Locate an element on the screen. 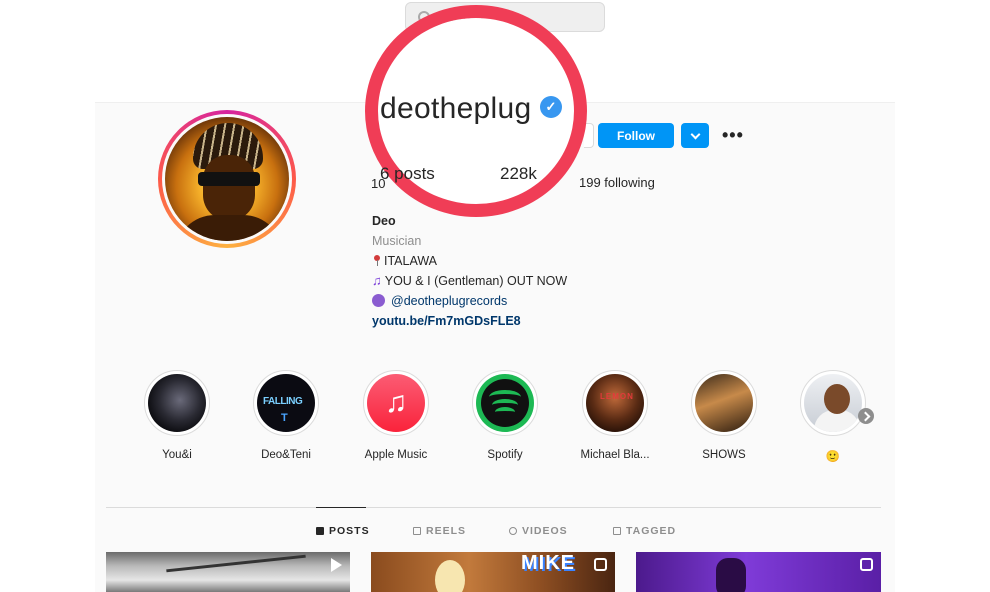  spotify-icon is located at coordinates (505, 403).